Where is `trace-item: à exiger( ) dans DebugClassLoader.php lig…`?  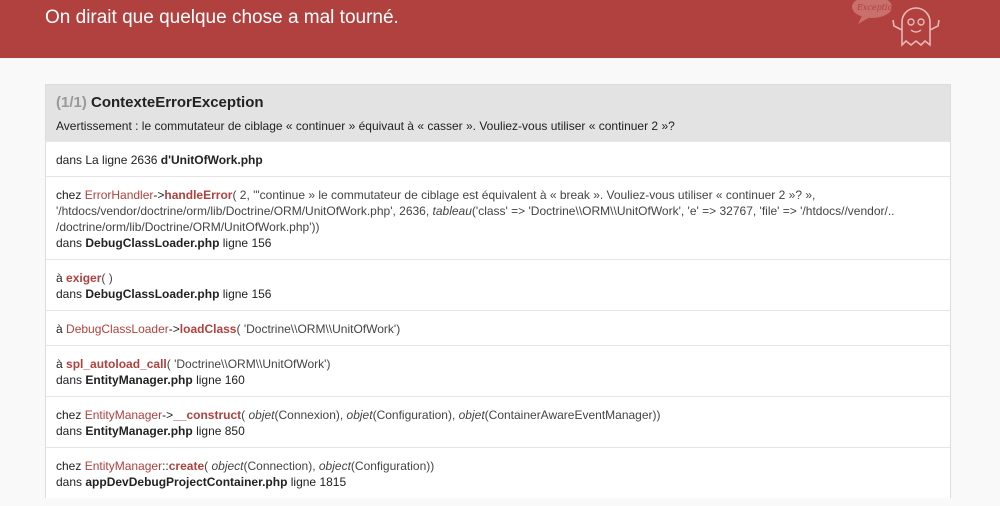 trace-item: à exiger( ) dans DebugClassLoader.php lig… is located at coordinates (498, 284).